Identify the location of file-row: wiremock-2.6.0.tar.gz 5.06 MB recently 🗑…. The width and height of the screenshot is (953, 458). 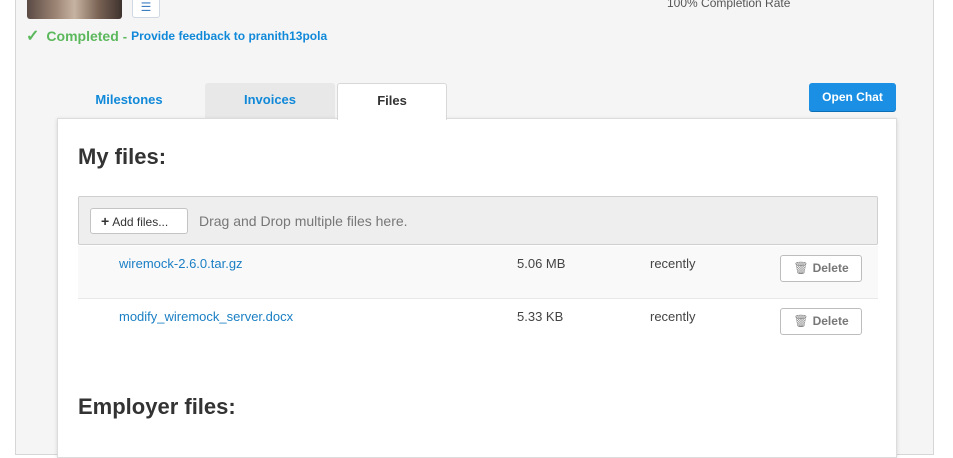
(478, 272).